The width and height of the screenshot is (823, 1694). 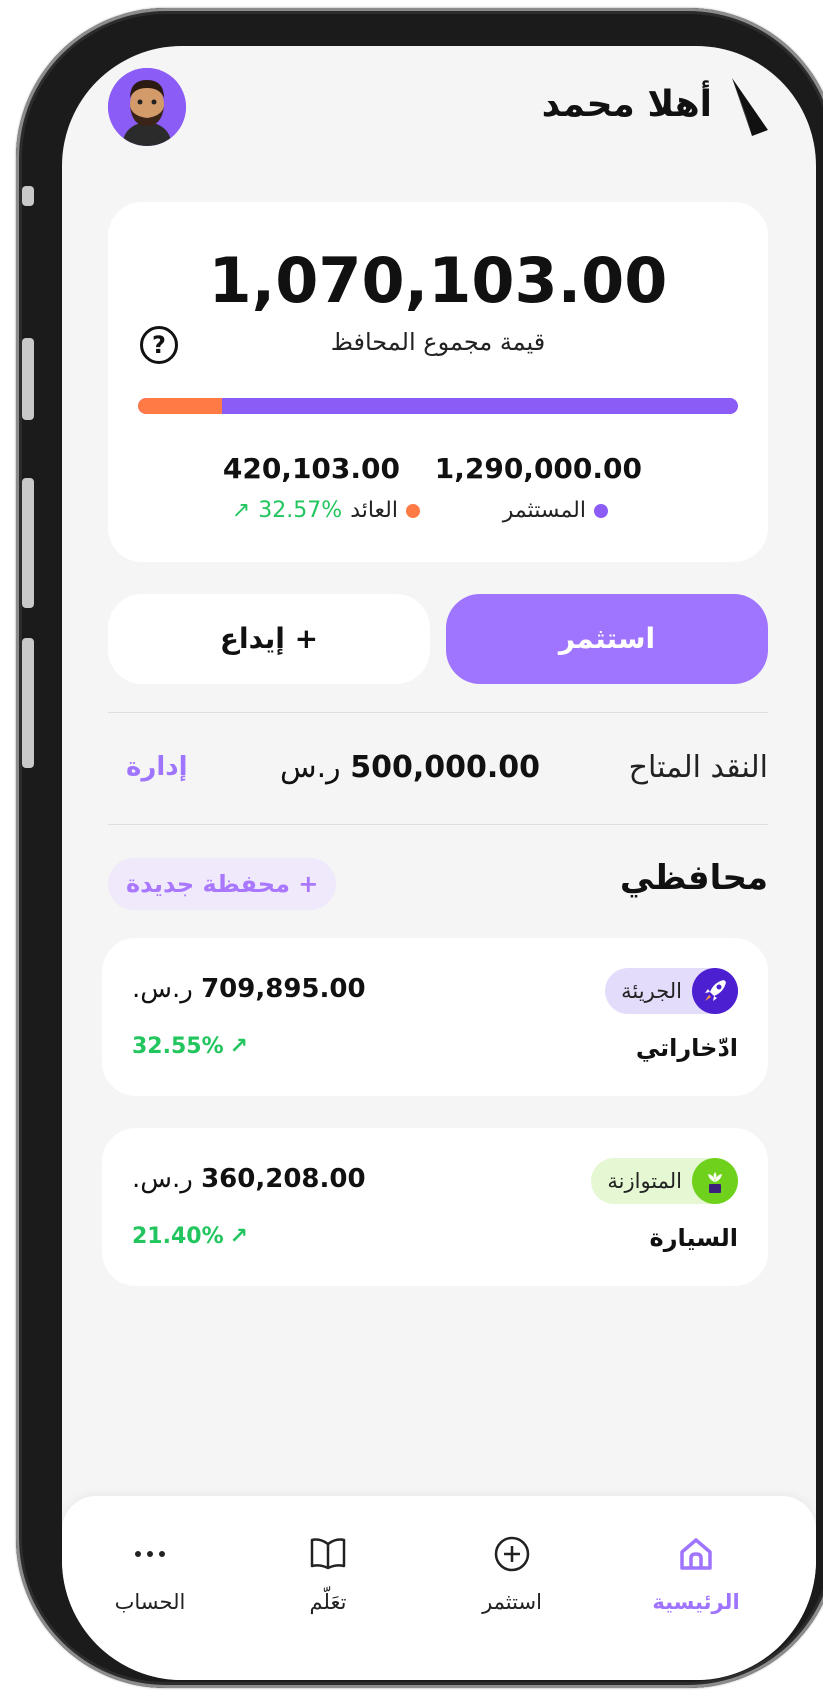 I want to click on nav-item-learn: تعَلّم, so click(x=328, y=1573).